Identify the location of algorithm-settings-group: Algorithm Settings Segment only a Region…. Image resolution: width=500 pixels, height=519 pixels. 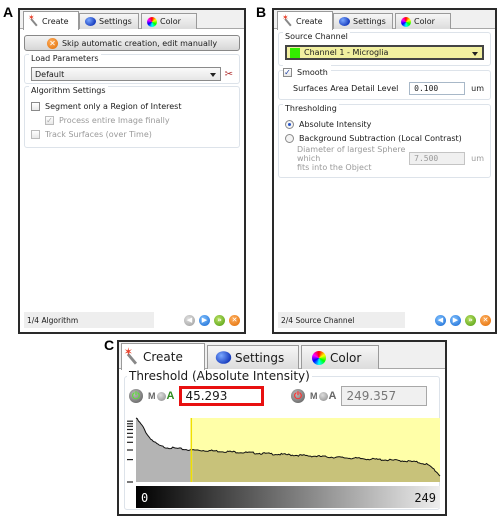
(132, 117).